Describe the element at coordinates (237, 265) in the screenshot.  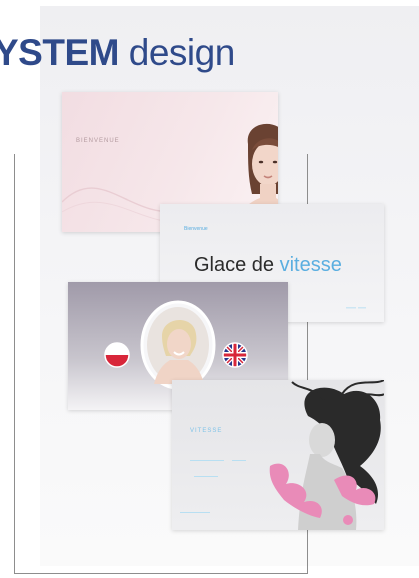
I see `card-title-main: Glace de` at that location.